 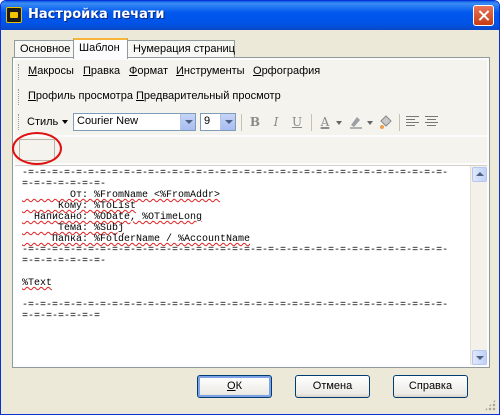 What do you see at coordinates (218, 122) in the screenshot?
I see `font-size-combo: 9` at bounding box center [218, 122].